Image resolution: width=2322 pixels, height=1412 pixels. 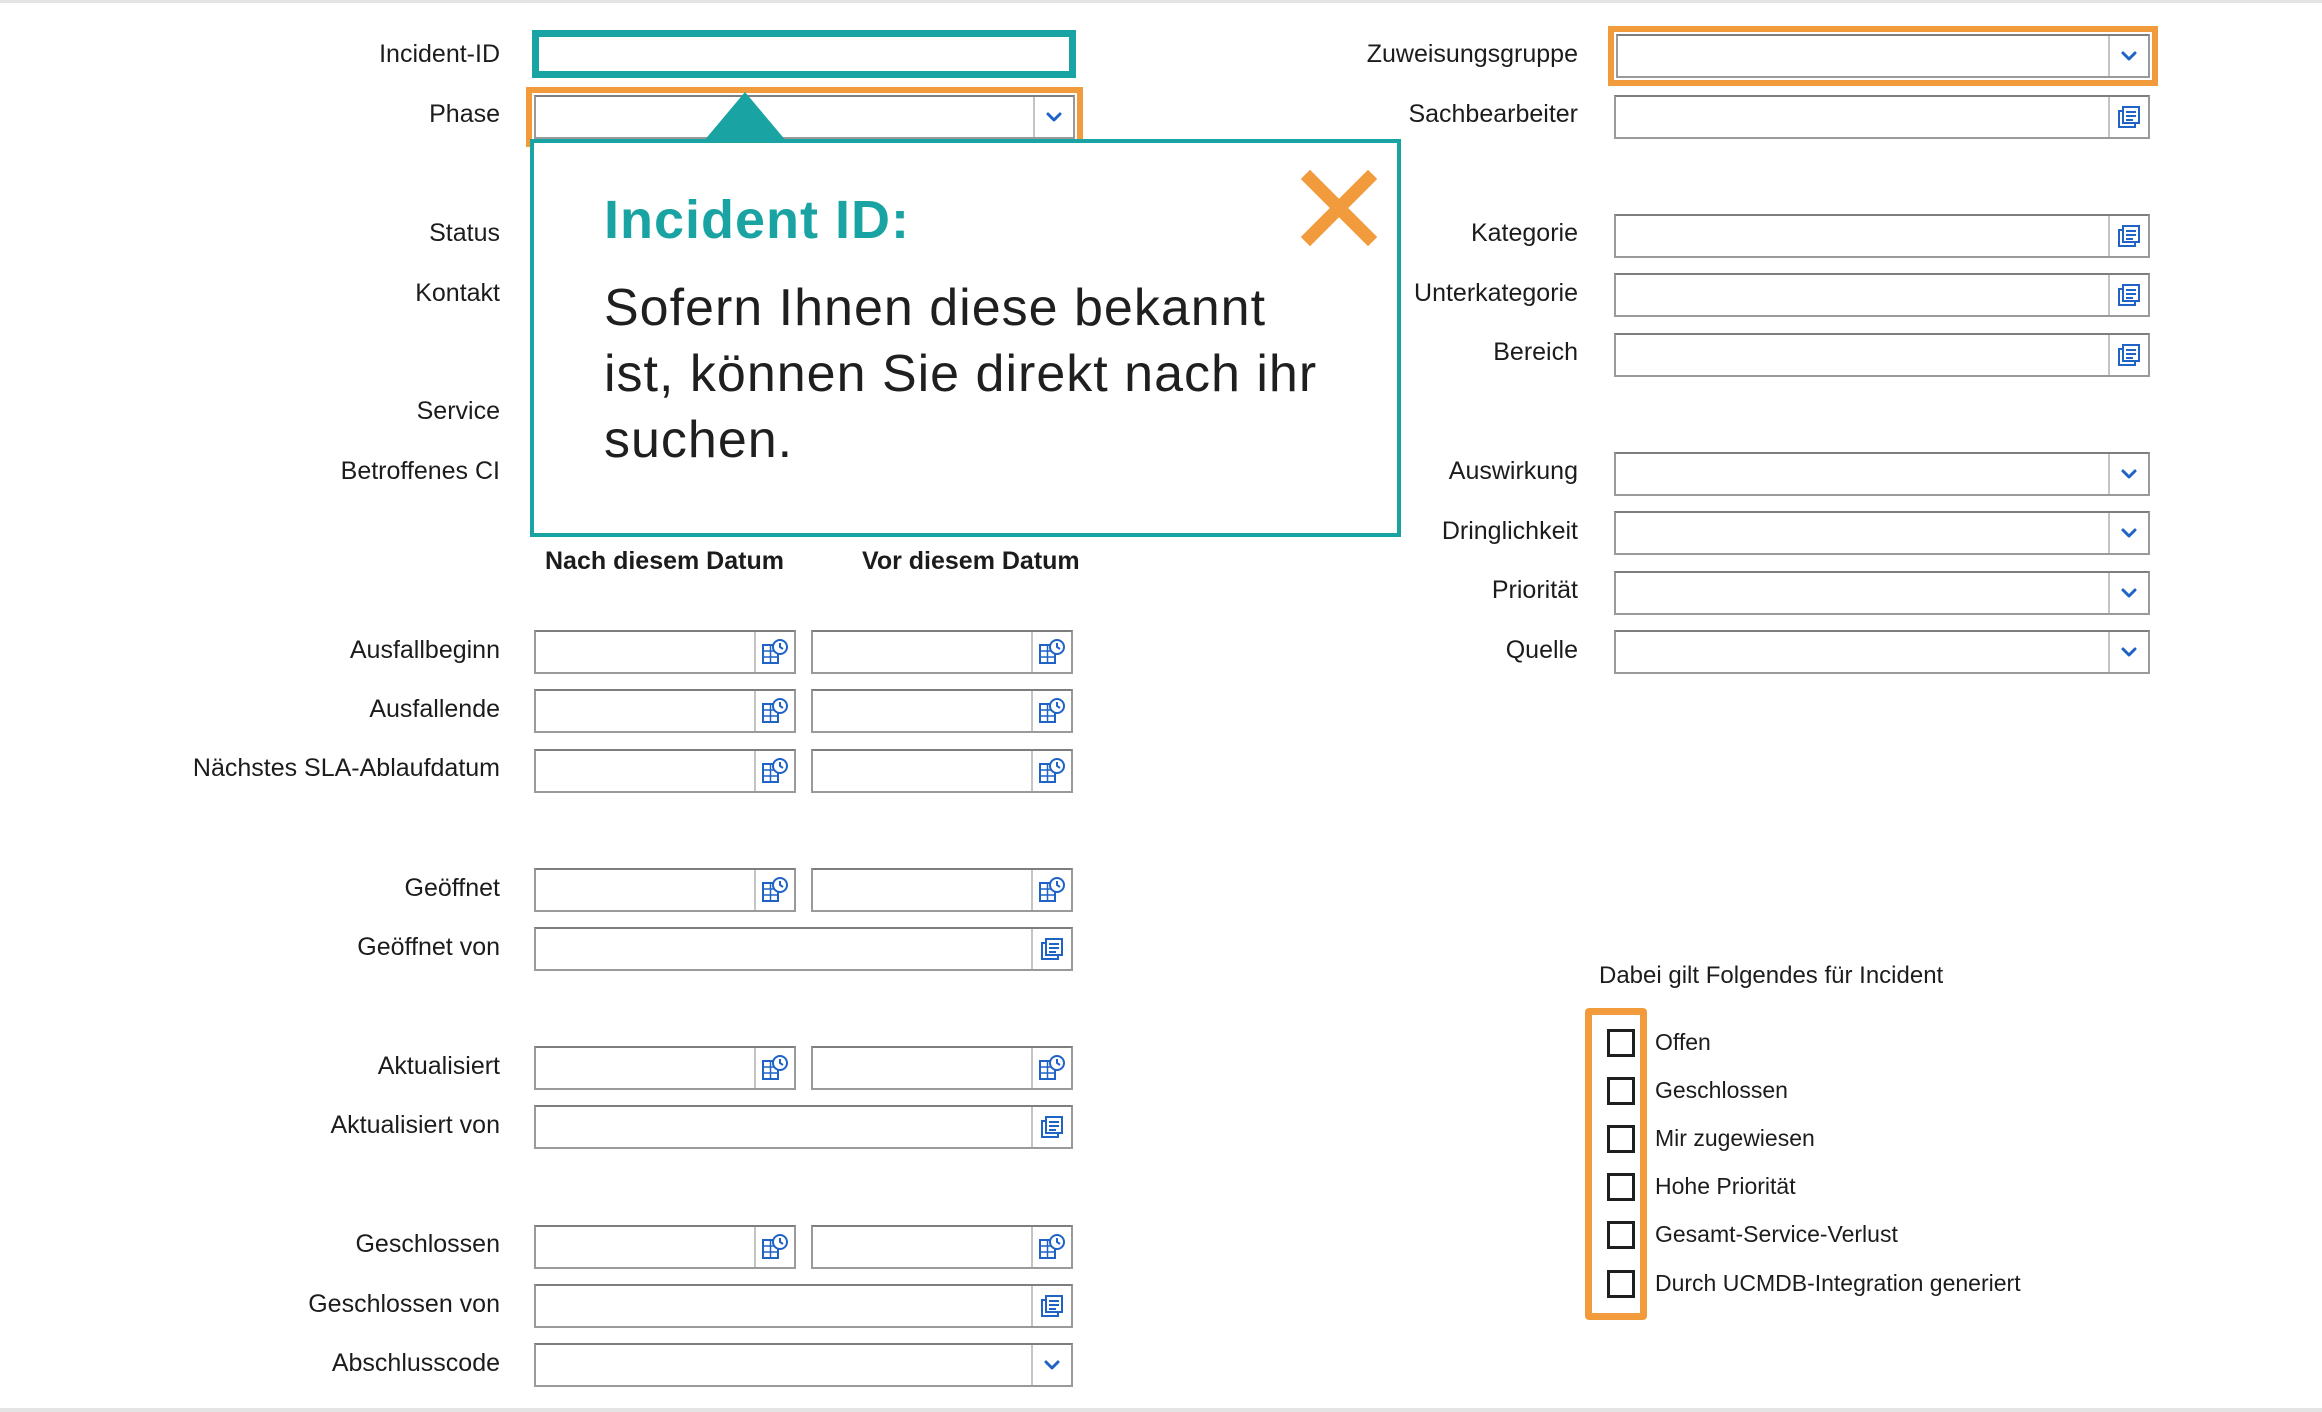 I want to click on label-abschlusscode: Abschlusscode, so click(x=415, y=1363).